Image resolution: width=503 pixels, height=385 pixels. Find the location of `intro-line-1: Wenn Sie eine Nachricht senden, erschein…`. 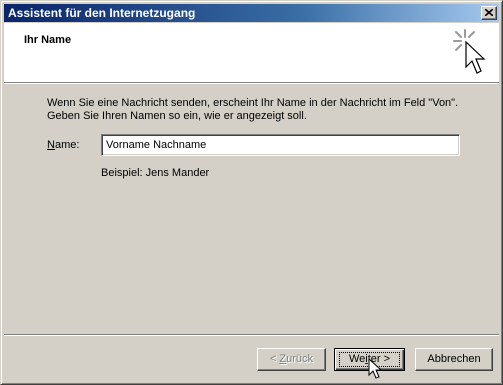

intro-line-1: Wenn Sie eine Nachricht senden, erschein… is located at coordinates (253, 103).